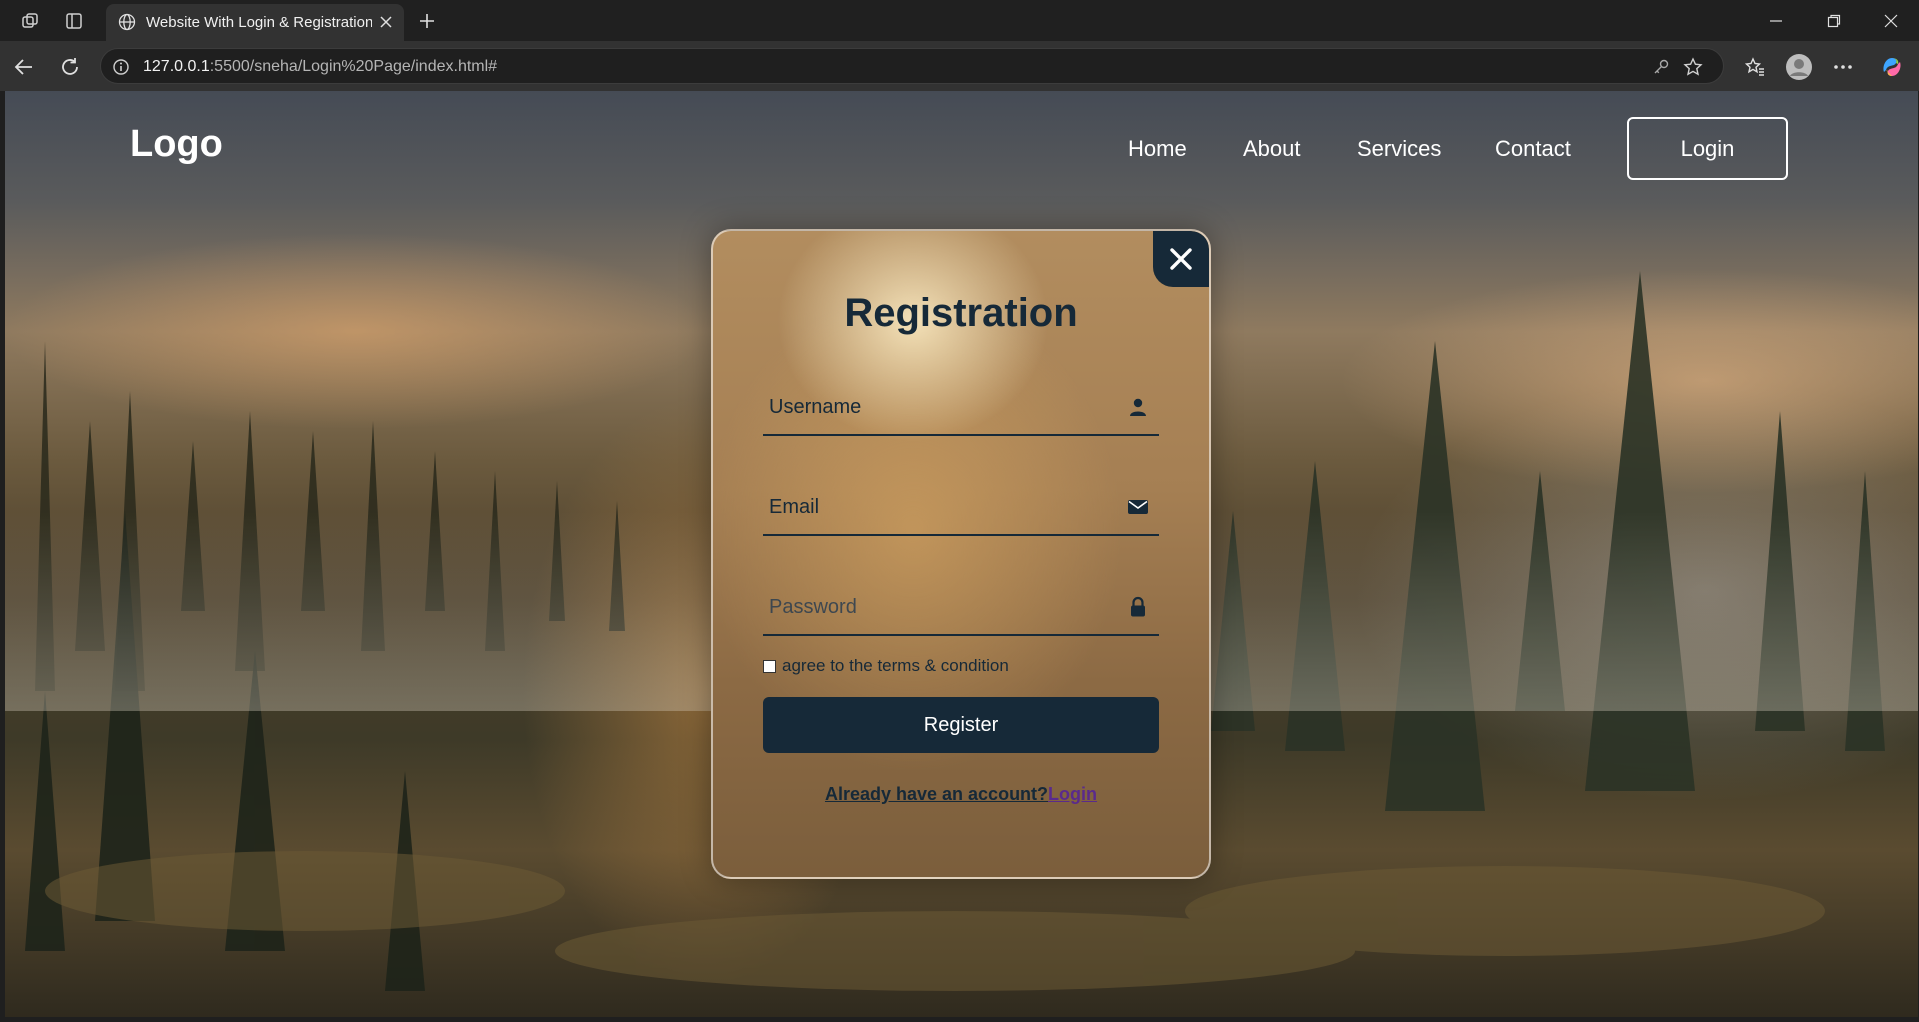  I want to click on favorite-star-icon, so click(1693, 67).